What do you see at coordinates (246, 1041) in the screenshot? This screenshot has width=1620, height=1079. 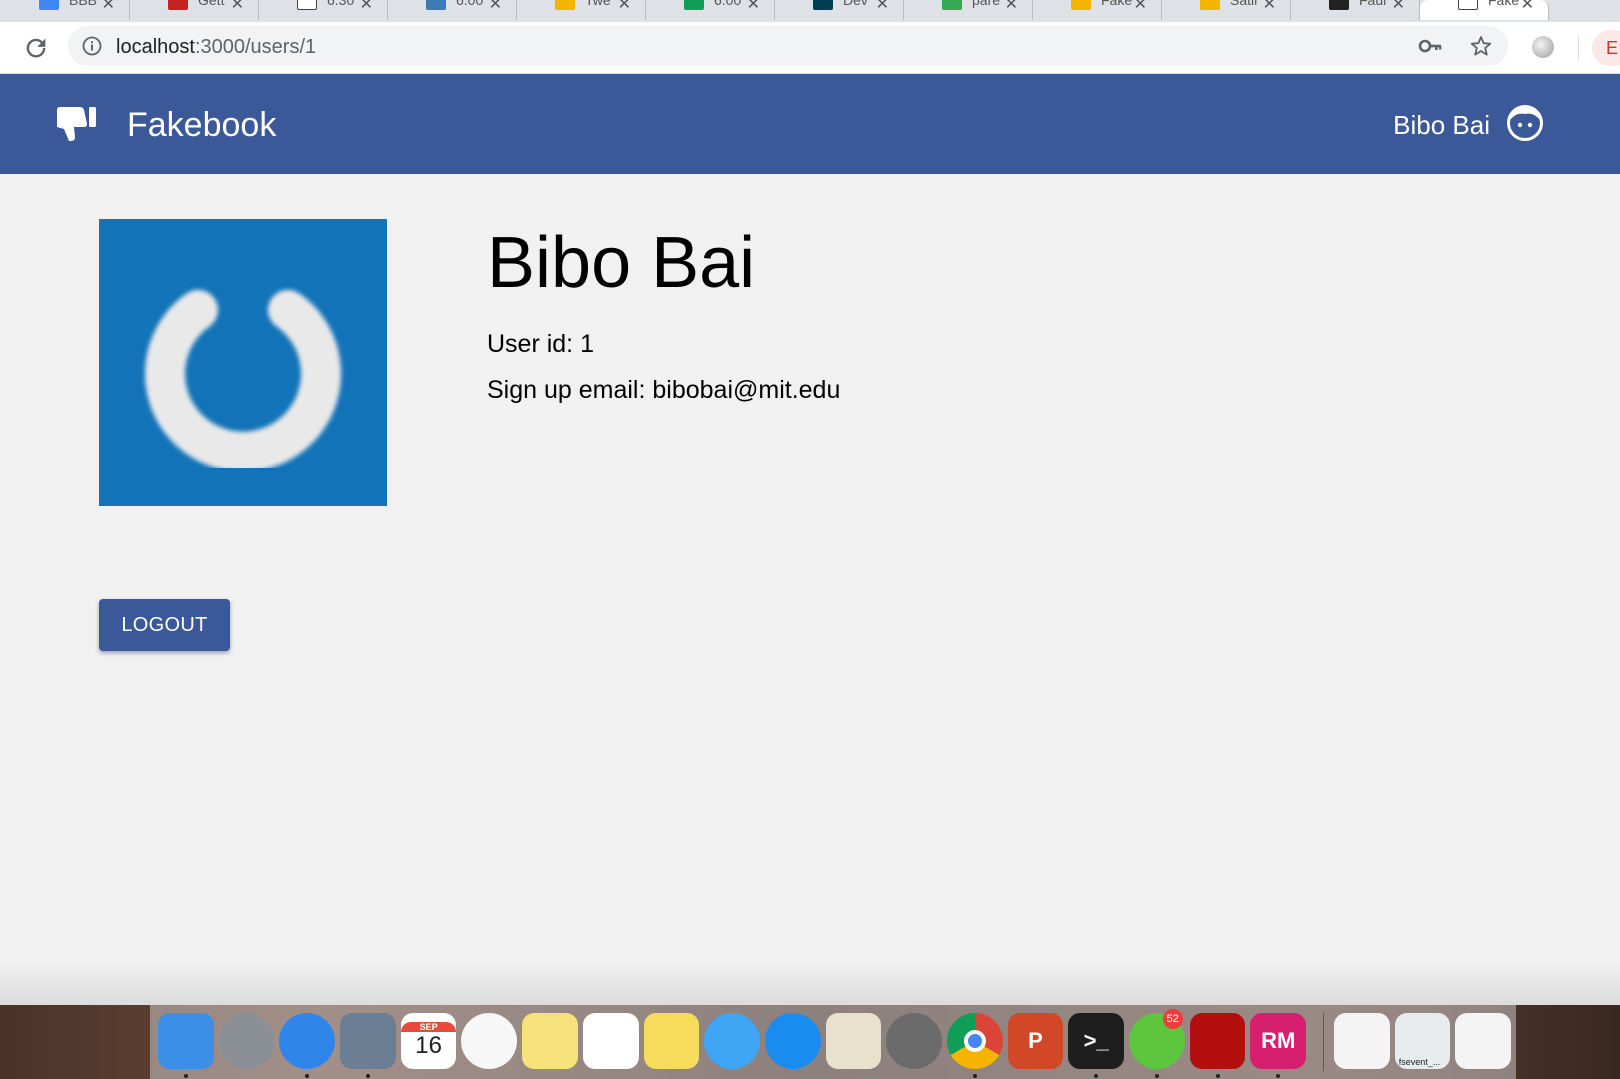 I see `launchpad-icon` at bounding box center [246, 1041].